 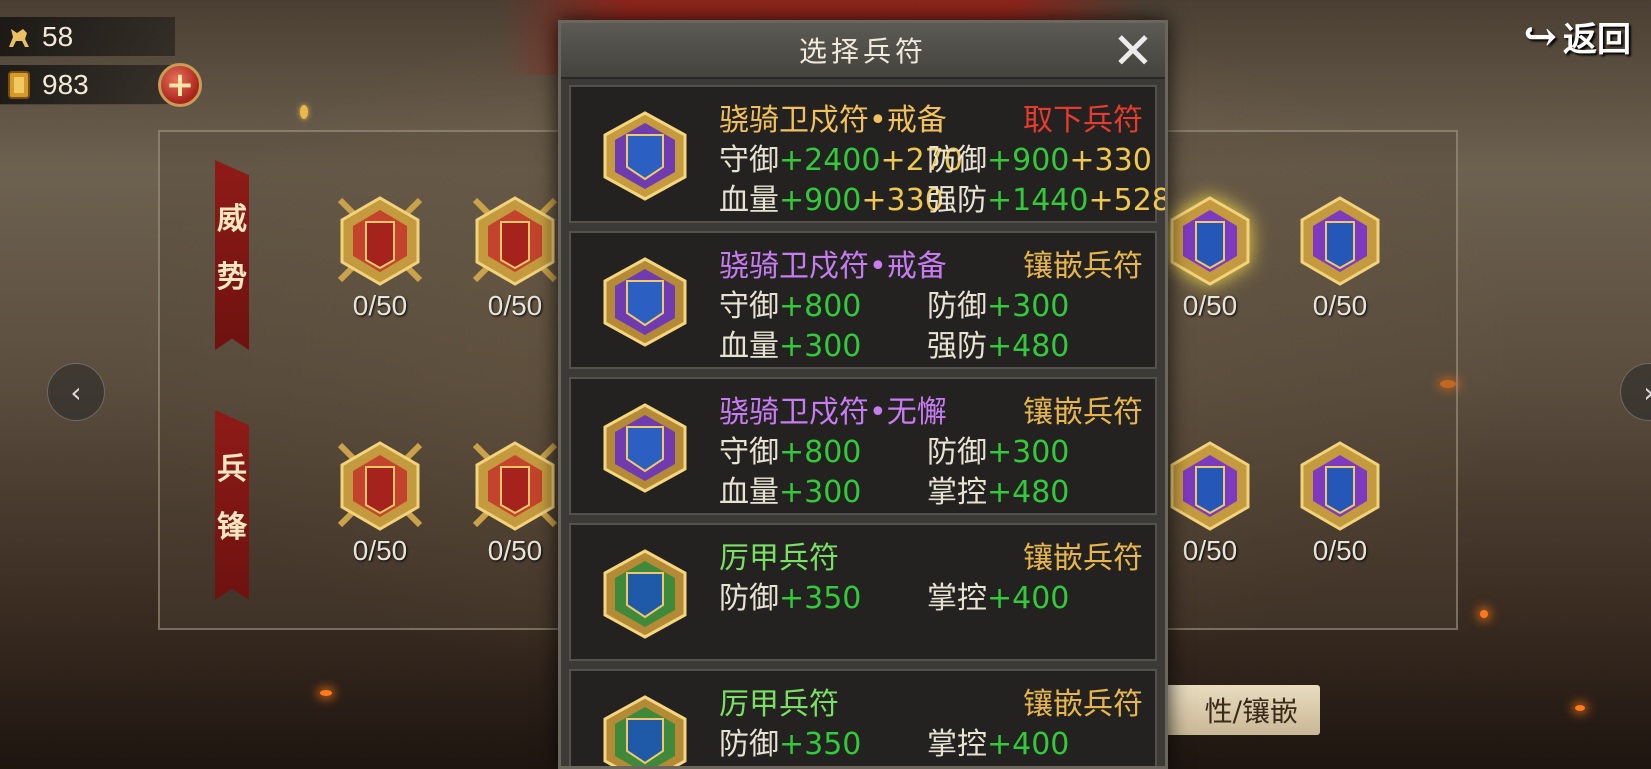 What do you see at coordinates (232, 505) in the screenshot?
I see `row-label-ribbon-2: 兵 锋` at bounding box center [232, 505].